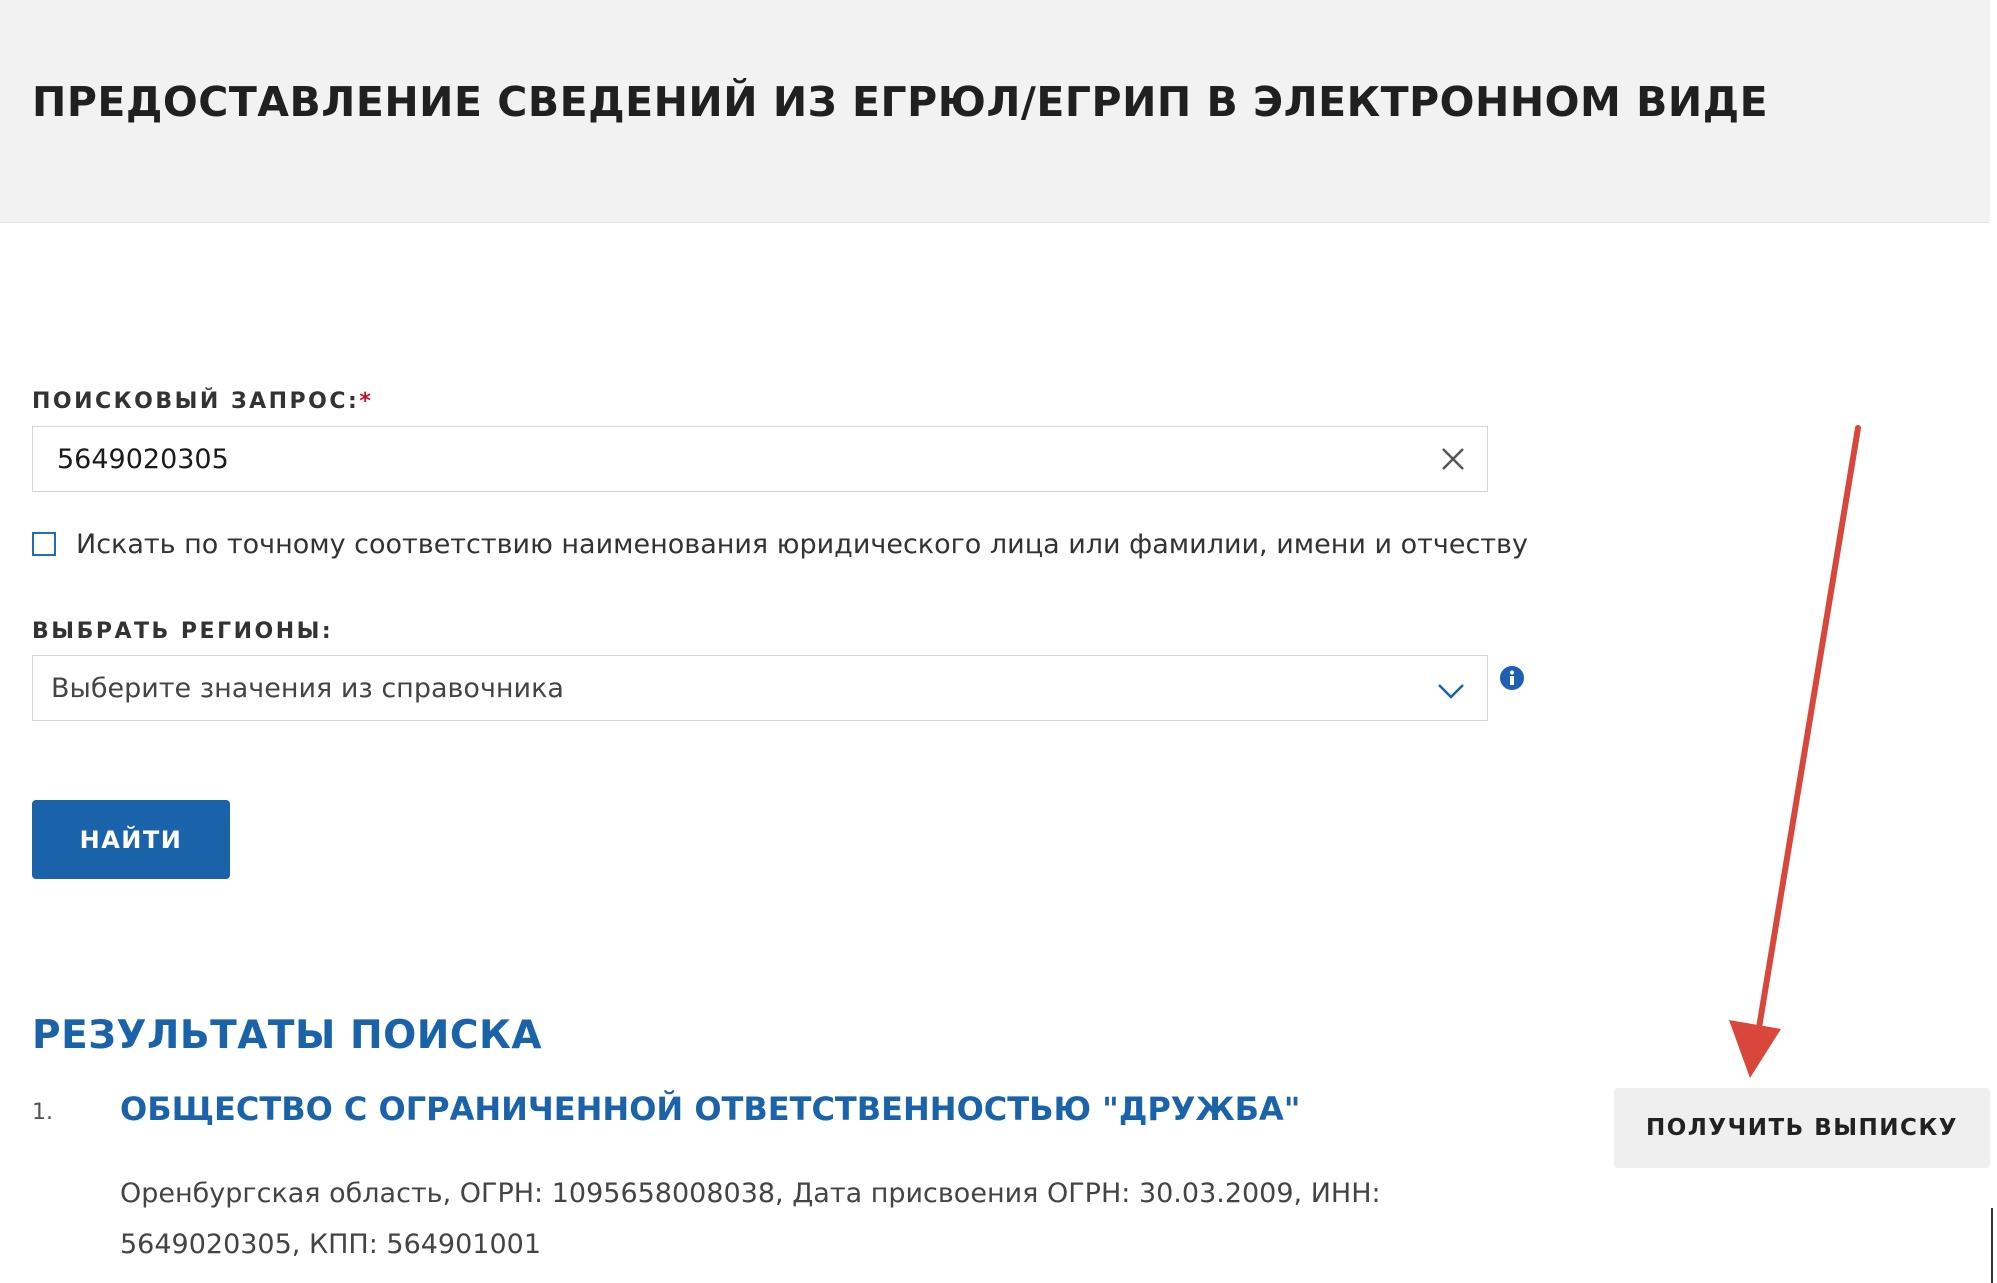  I want to click on search-field, so click(760, 459).